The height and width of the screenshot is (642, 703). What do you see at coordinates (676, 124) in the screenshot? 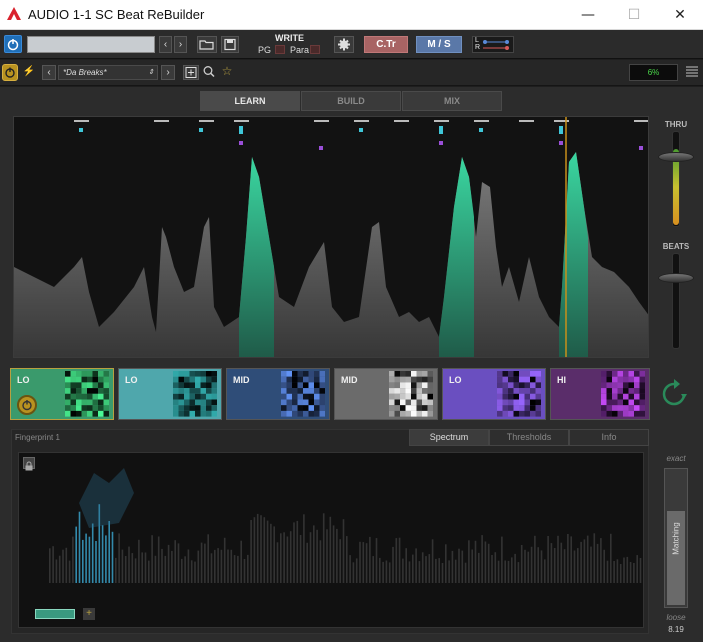
I see `thru-label: THRU` at bounding box center [676, 124].